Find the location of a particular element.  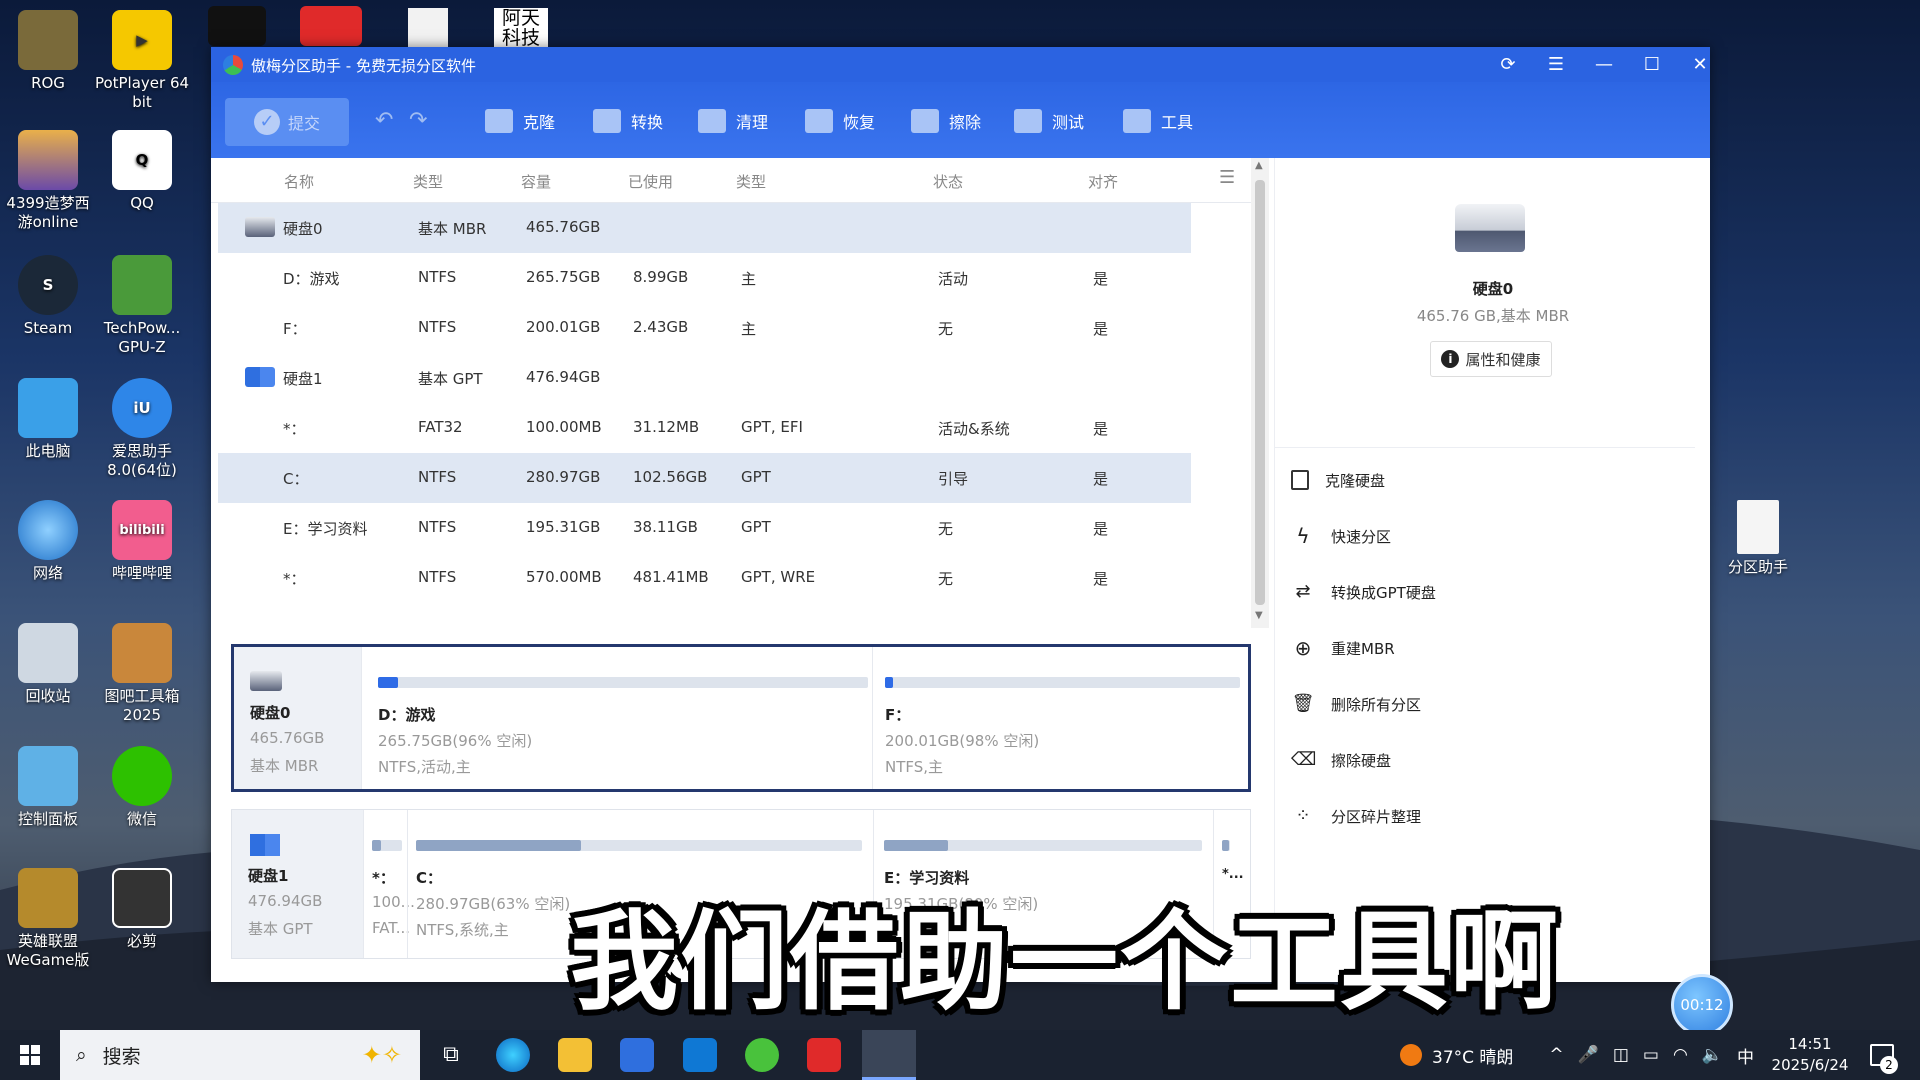

submit-button: ✓ 提交 is located at coordinates (287, 122).